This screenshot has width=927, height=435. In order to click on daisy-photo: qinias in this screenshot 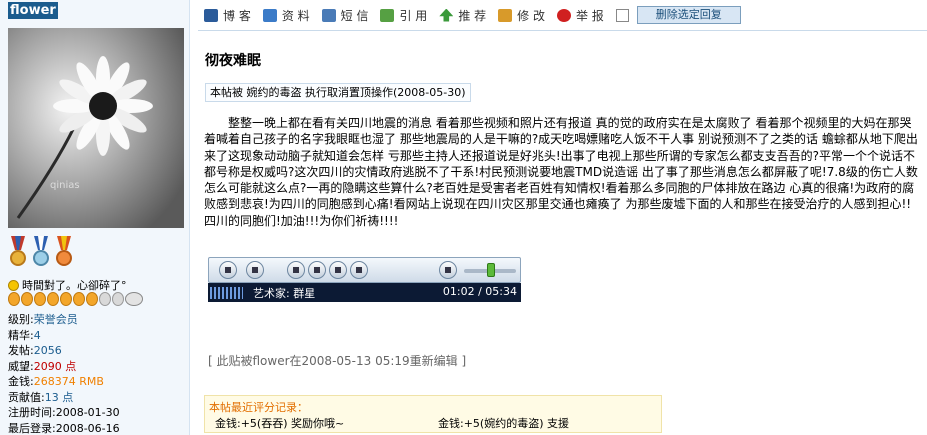, I will do `click(96, 128)`.